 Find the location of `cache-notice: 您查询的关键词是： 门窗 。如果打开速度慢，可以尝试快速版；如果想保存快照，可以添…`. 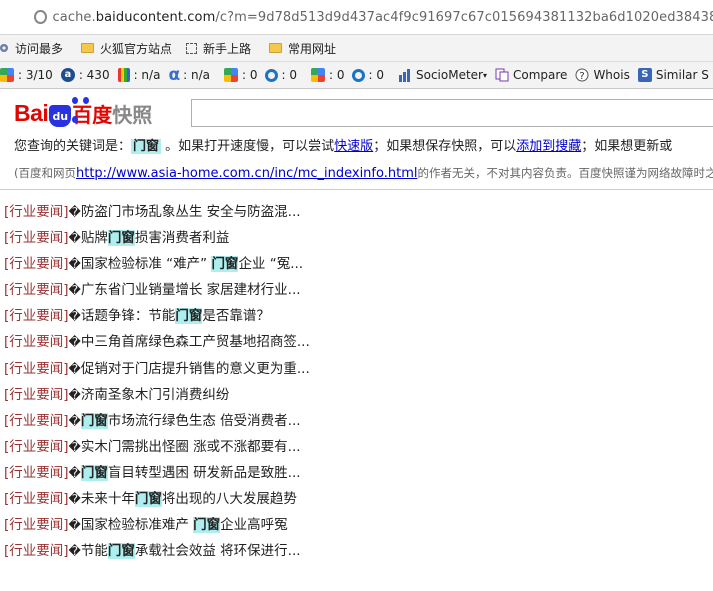

cache-notice: 您查询的关键词是： 门窗 。如果打开速度慢，可以尝试快速版；如果想保存快照，可以添… is located at coordinates (343, 146).